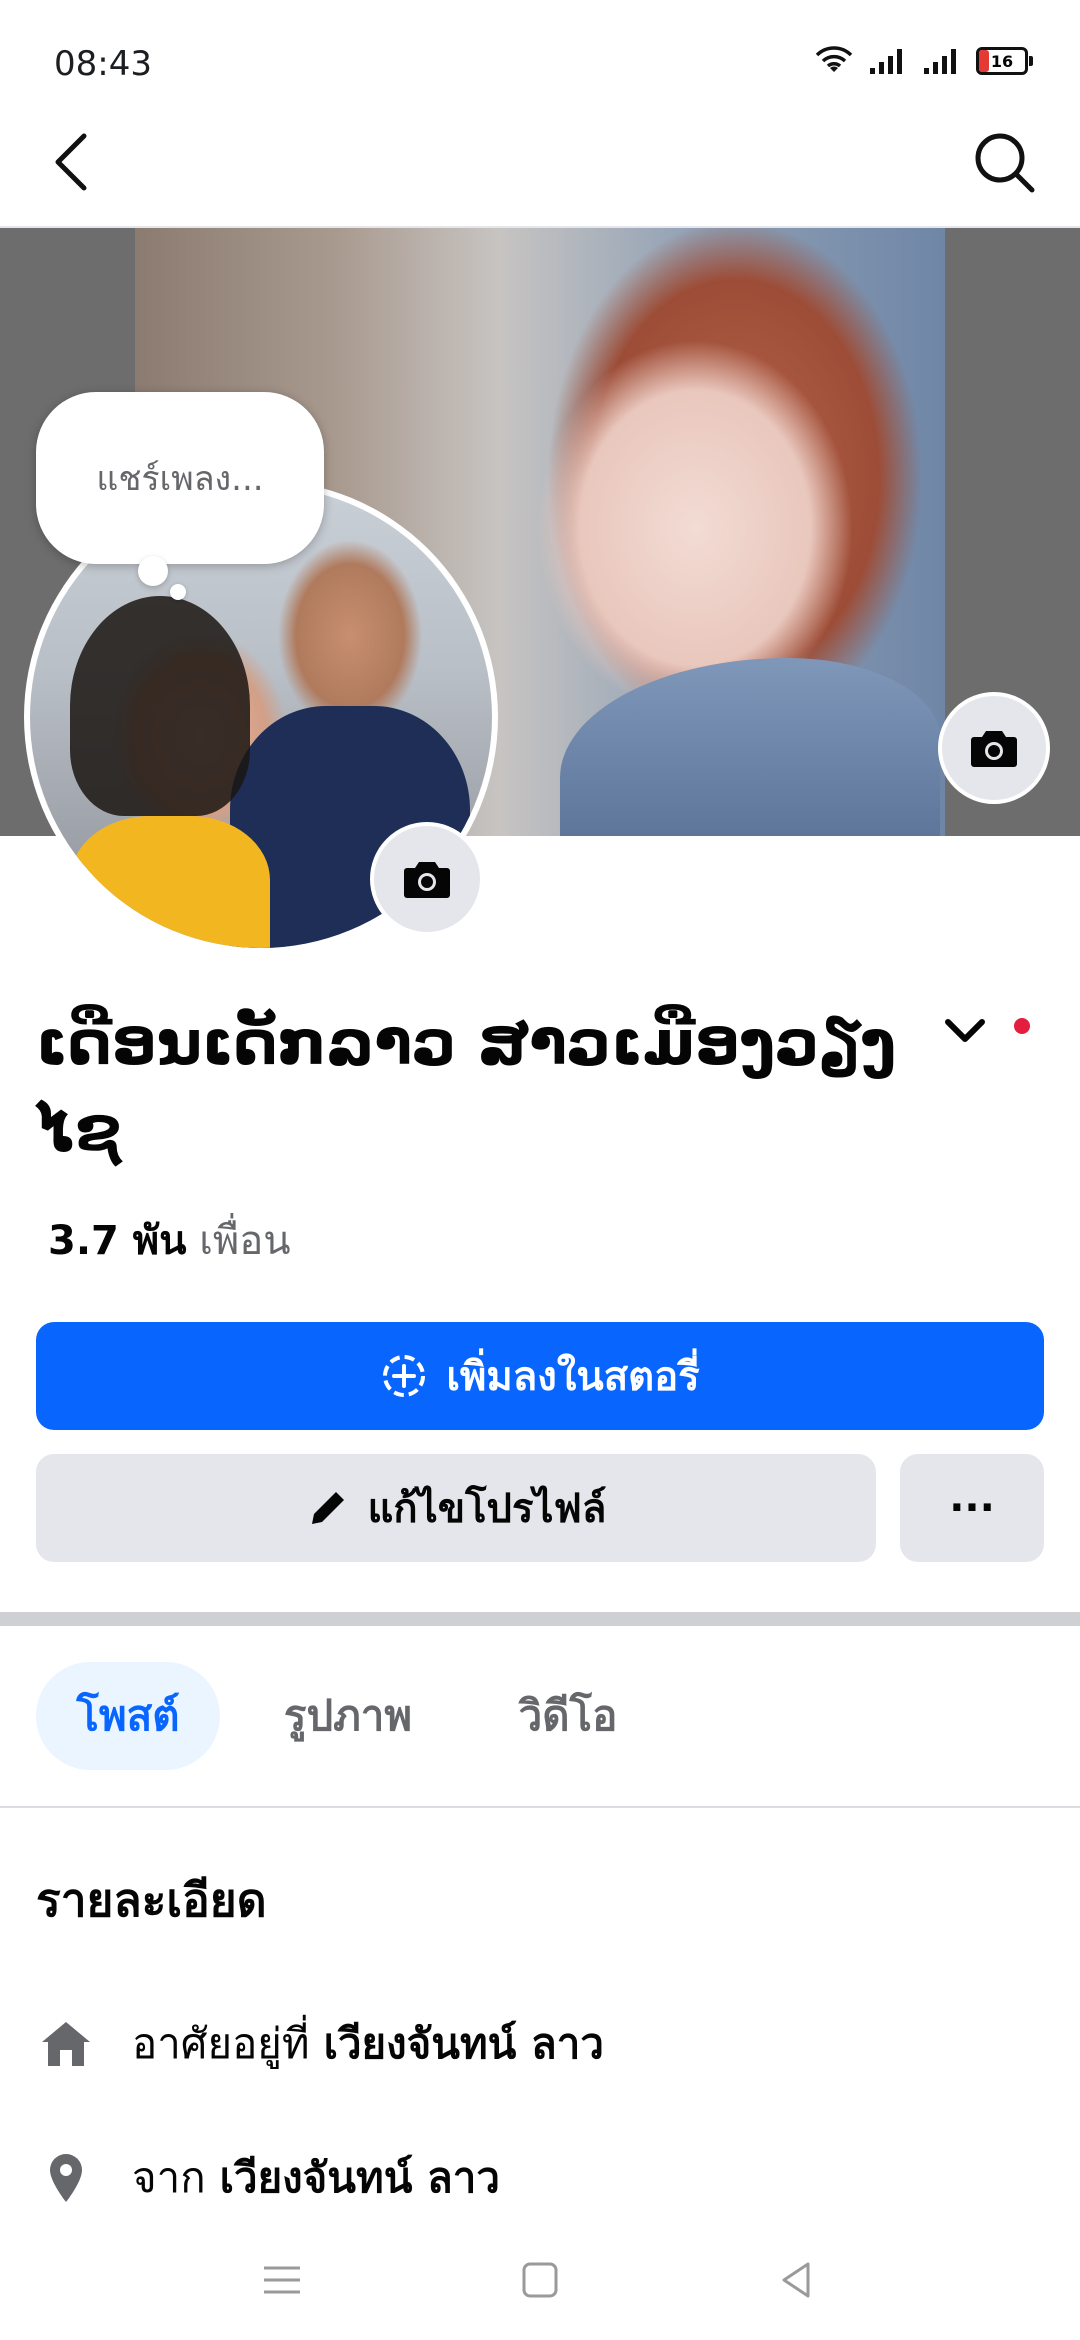  I want to click on friends-label: เพื่อน, so click(245, 1241).